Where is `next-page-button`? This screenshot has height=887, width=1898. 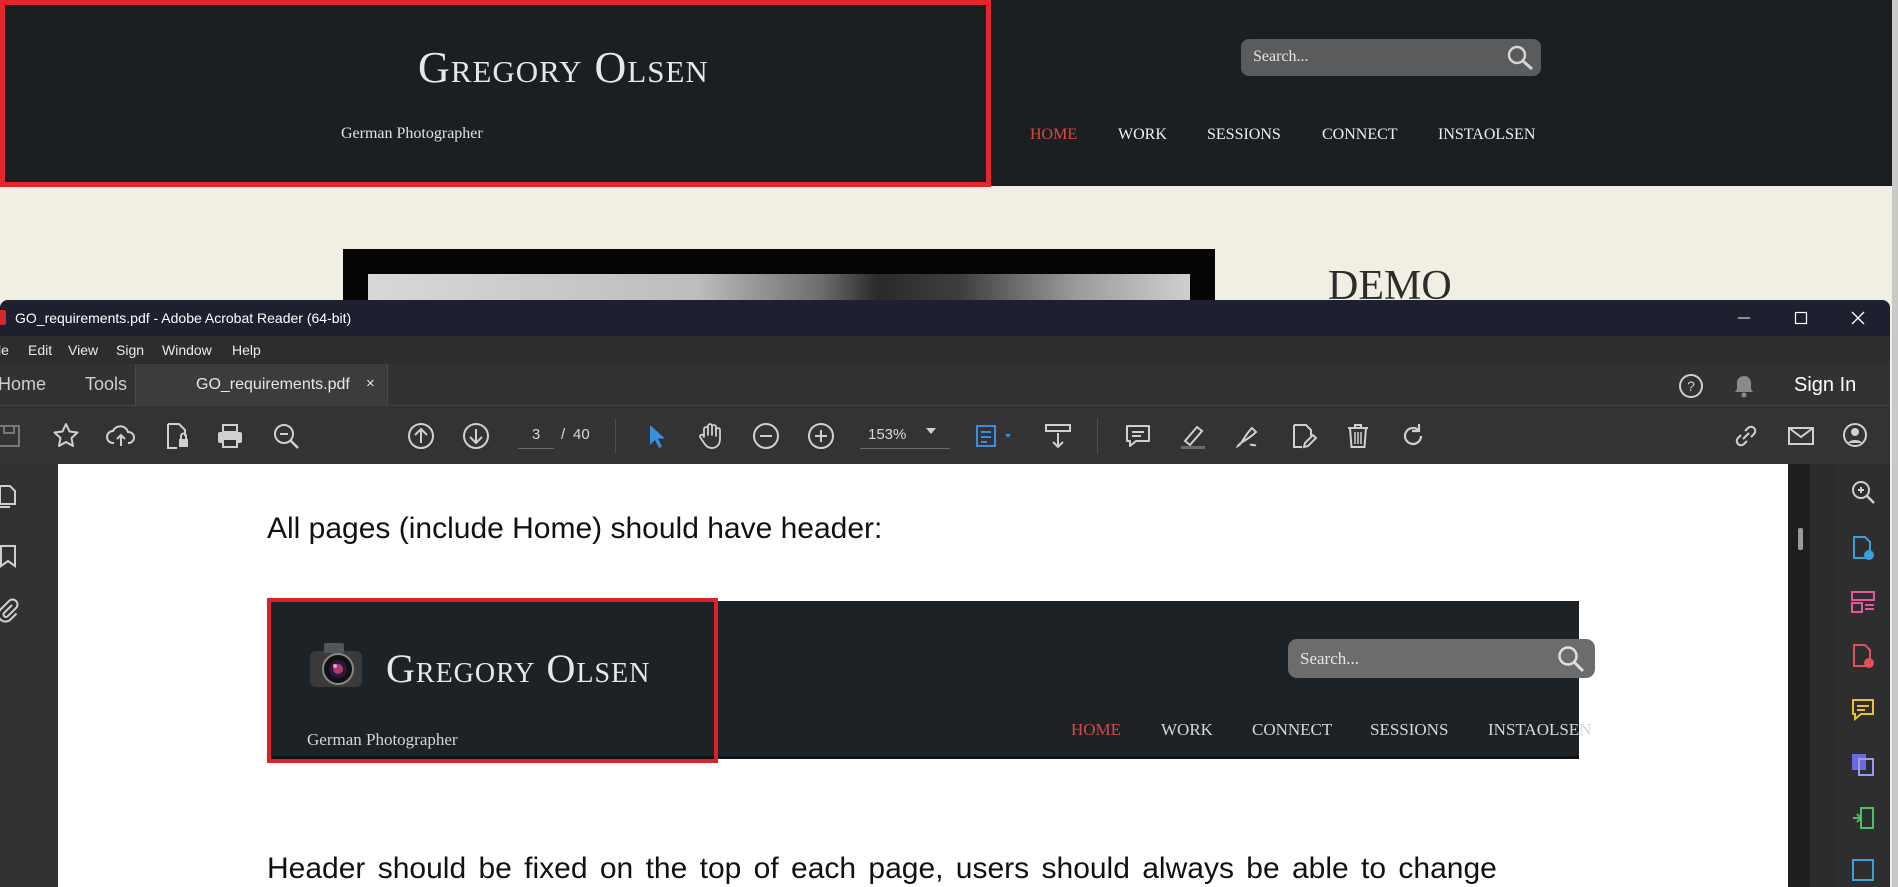
next-page-button is located at coordinates (476, 436).